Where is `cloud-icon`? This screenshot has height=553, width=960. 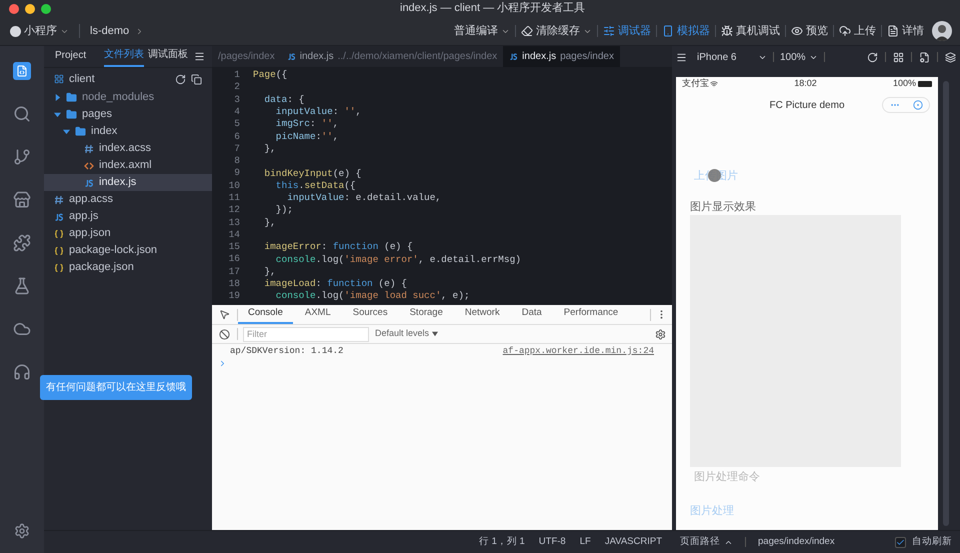 cloud-icon is located at coordinates (22, 329).